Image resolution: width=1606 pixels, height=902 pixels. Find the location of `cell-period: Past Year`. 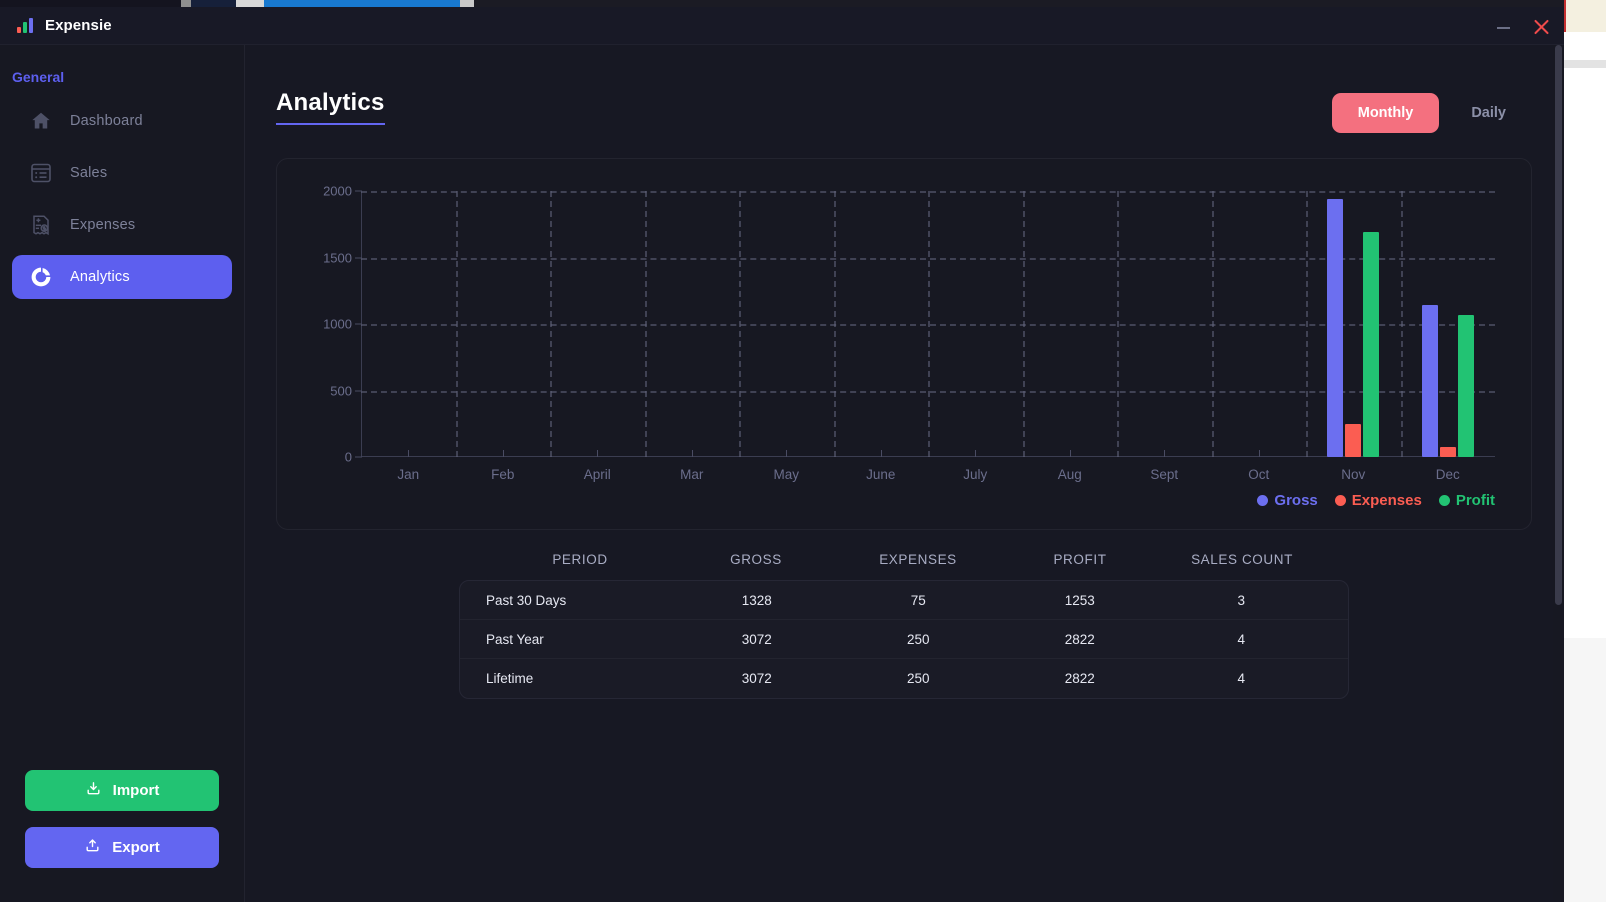

cell-period: Past Year is located at coordinates (515, 639).